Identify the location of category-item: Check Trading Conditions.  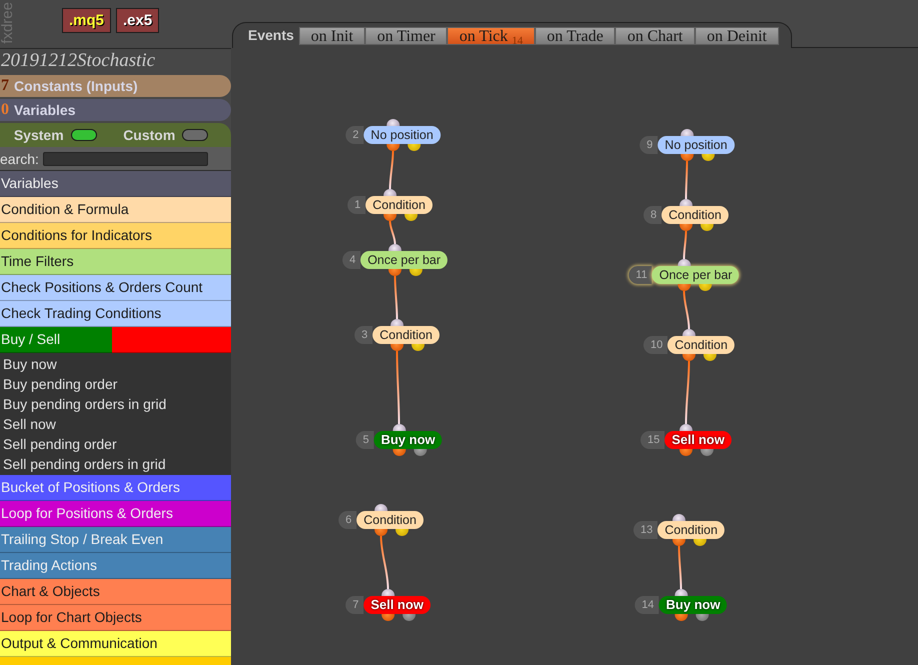
(115, 314).